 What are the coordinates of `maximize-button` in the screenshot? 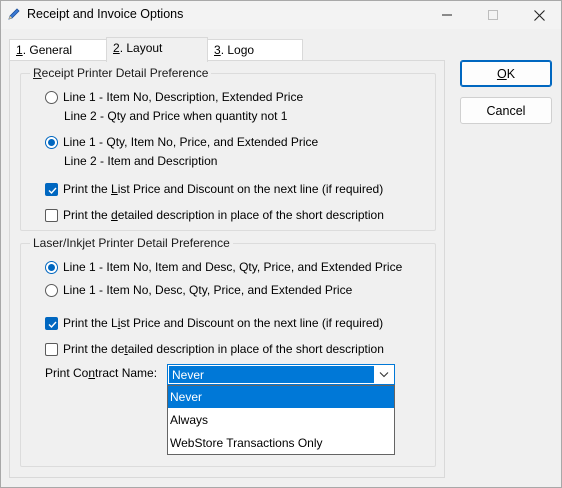 It's located at (493, 15).